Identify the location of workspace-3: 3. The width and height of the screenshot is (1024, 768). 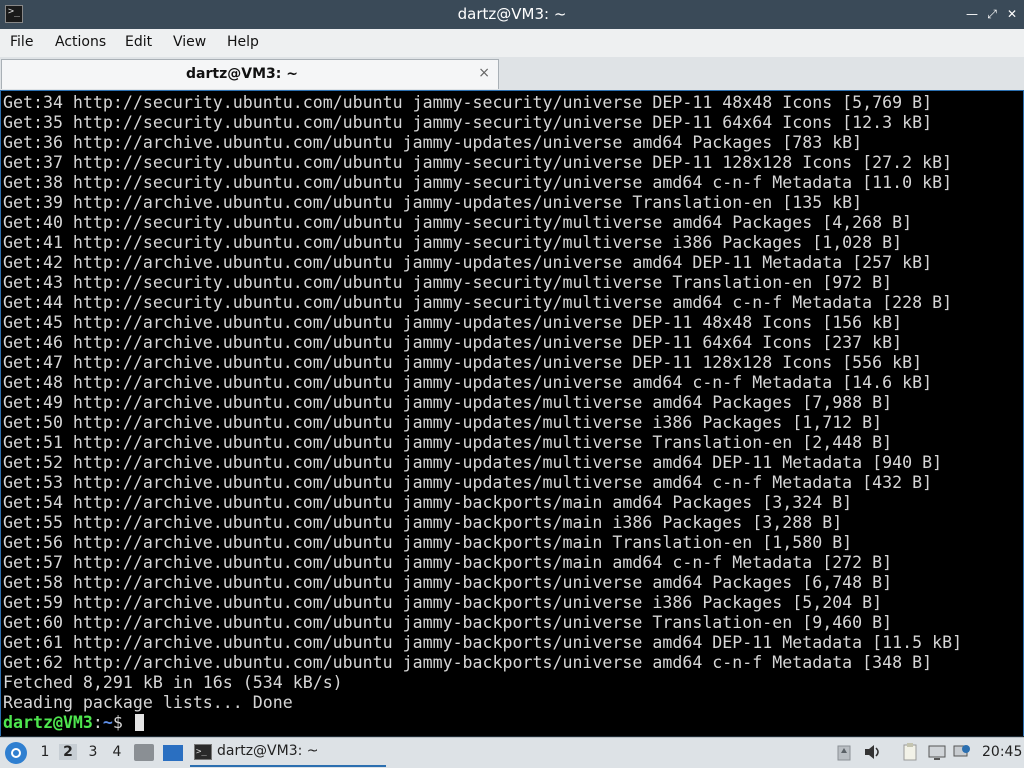
(93, 752).